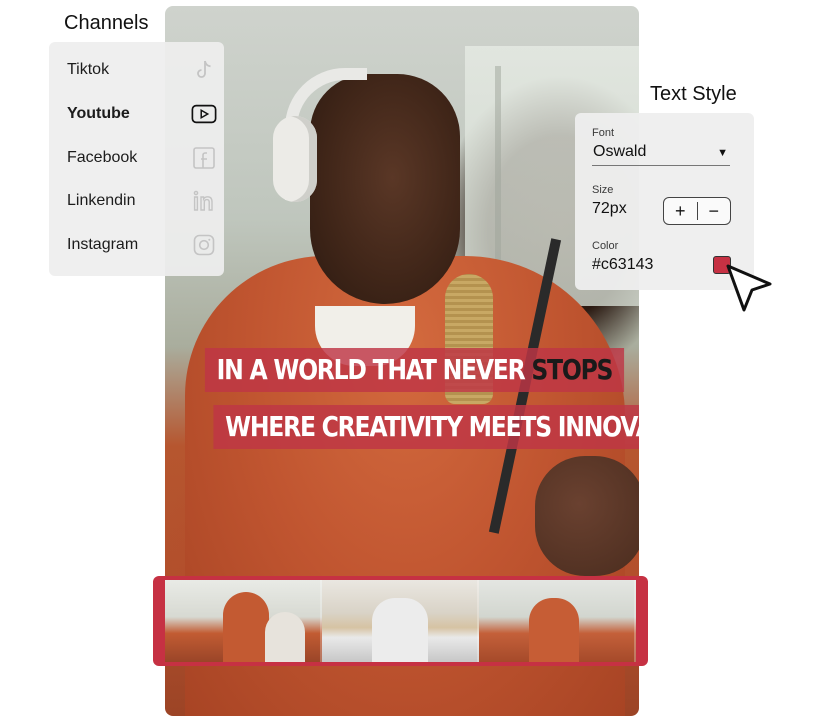  I want to click on channel-label: Tiktok, so click(88, 69).